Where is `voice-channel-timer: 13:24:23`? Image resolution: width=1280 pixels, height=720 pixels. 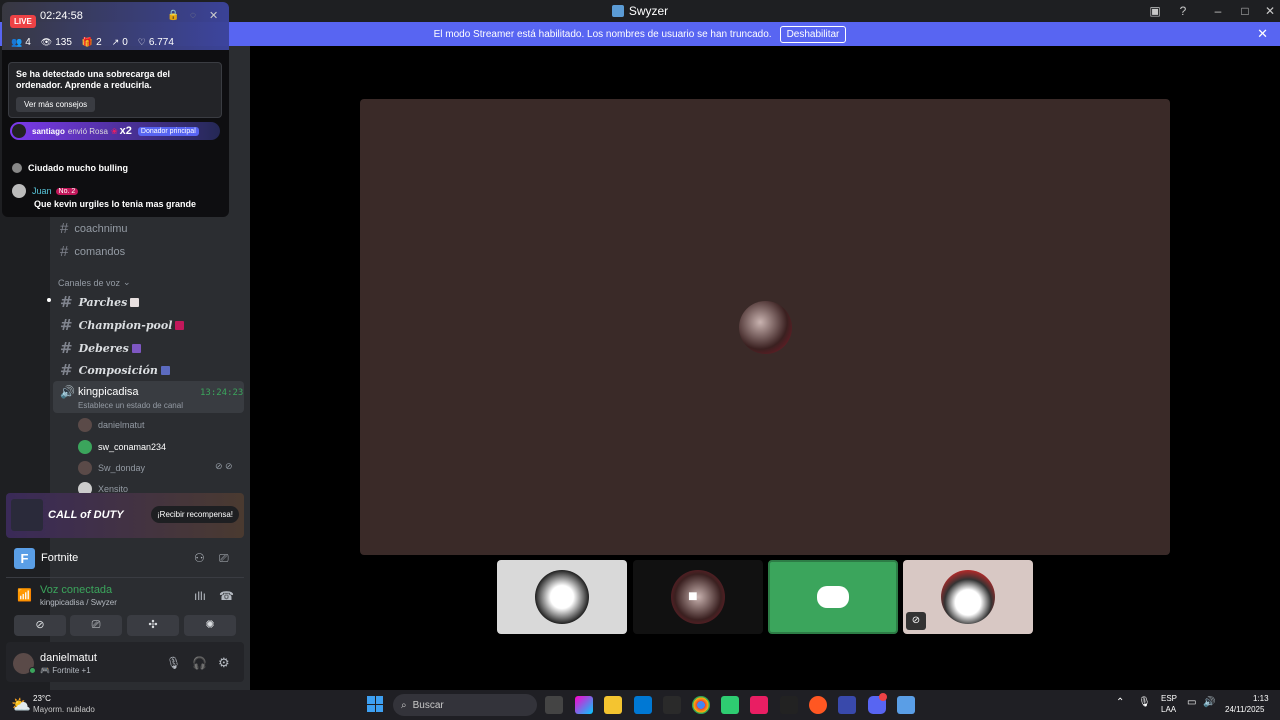
voice-channel-timer: 13:24:23 is located at coordinates (222, 393).